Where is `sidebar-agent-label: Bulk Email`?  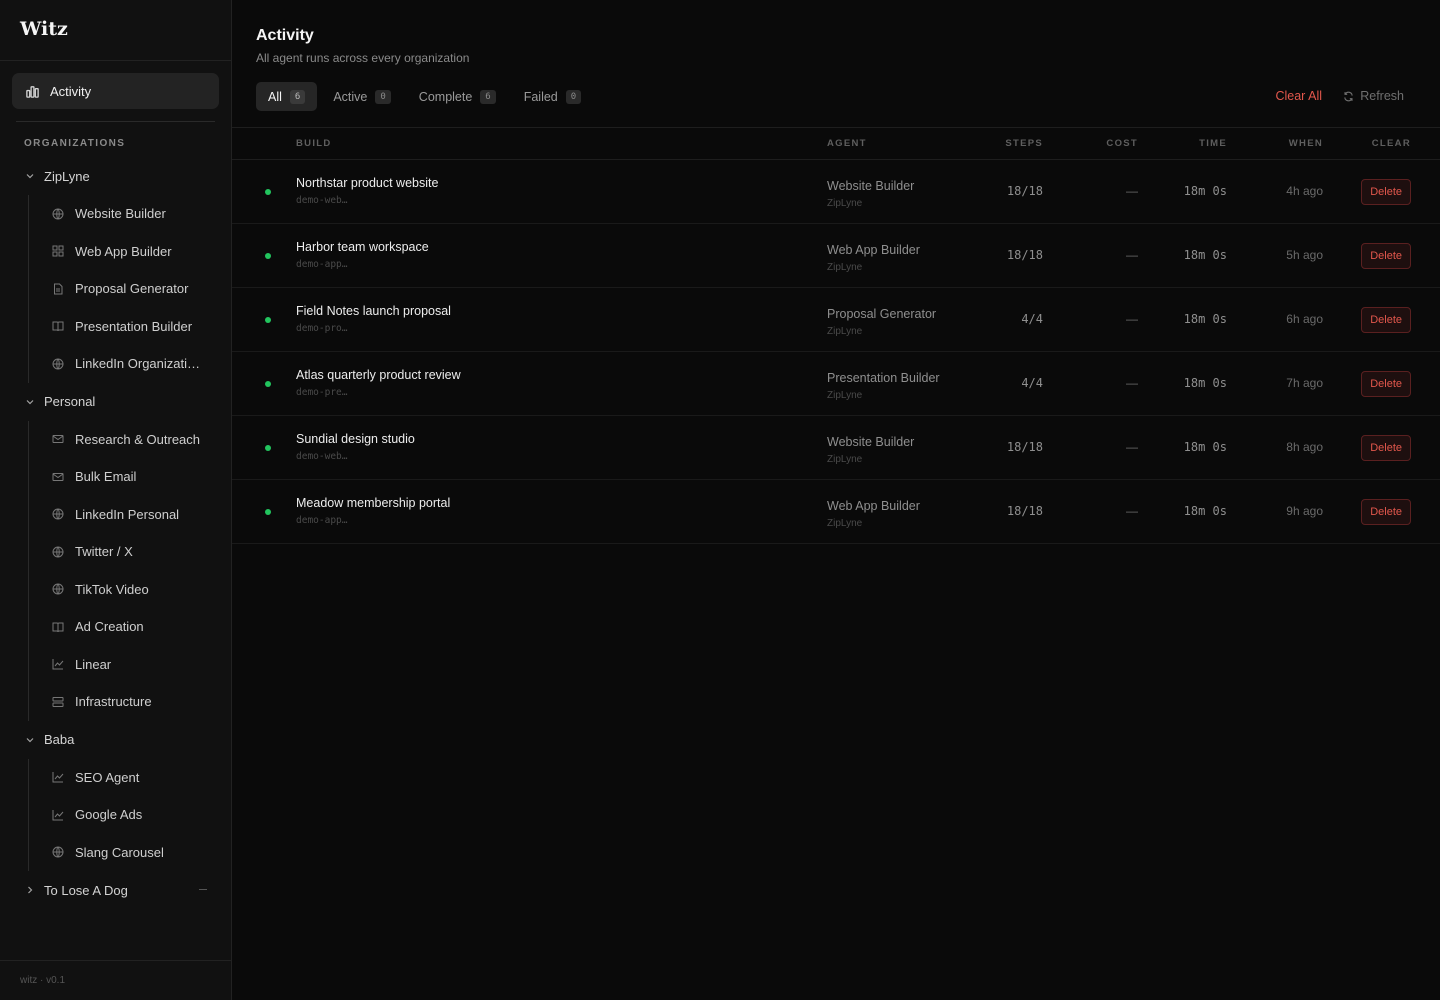
sidebar-agent-label: Bulk Email is located at coordinates (106, 477).